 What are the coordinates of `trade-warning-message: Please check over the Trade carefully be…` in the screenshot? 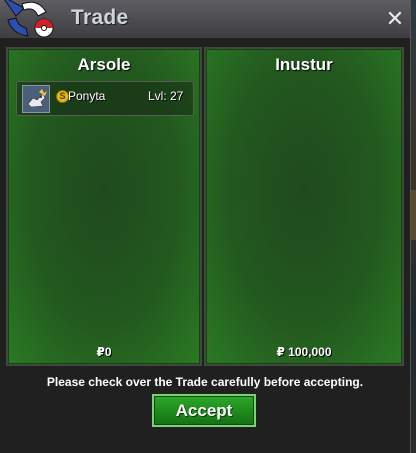 It's located at (205, 382).